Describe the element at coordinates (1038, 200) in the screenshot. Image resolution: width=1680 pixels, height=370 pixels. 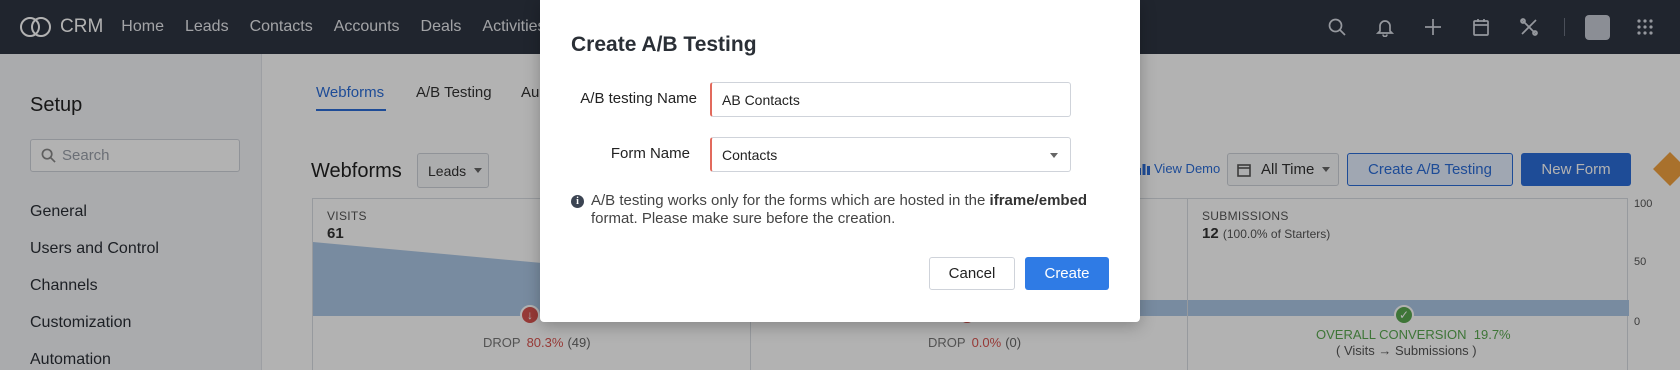
I see `info-text-bold: iframe/embed` at that location.